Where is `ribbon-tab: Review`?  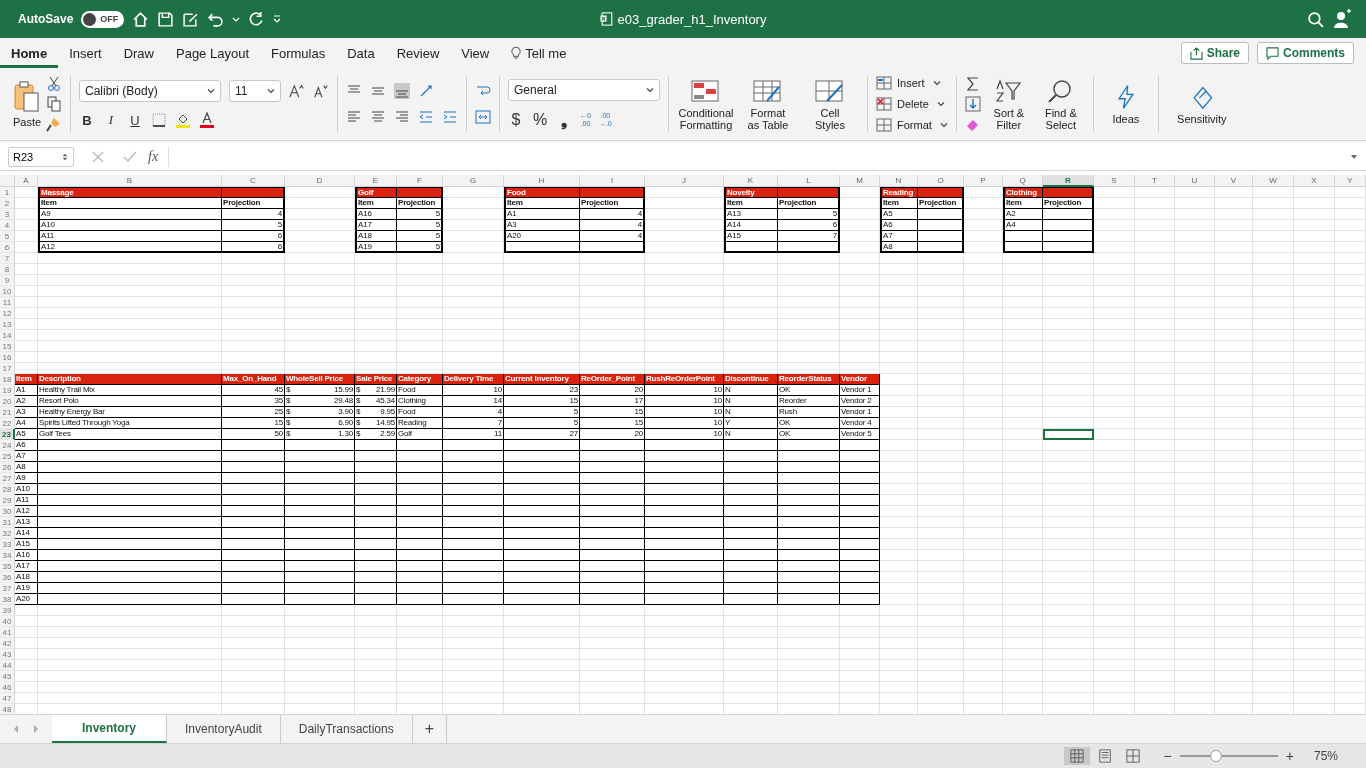 ribbon-tab: Review is located at coordinates (418, 53).